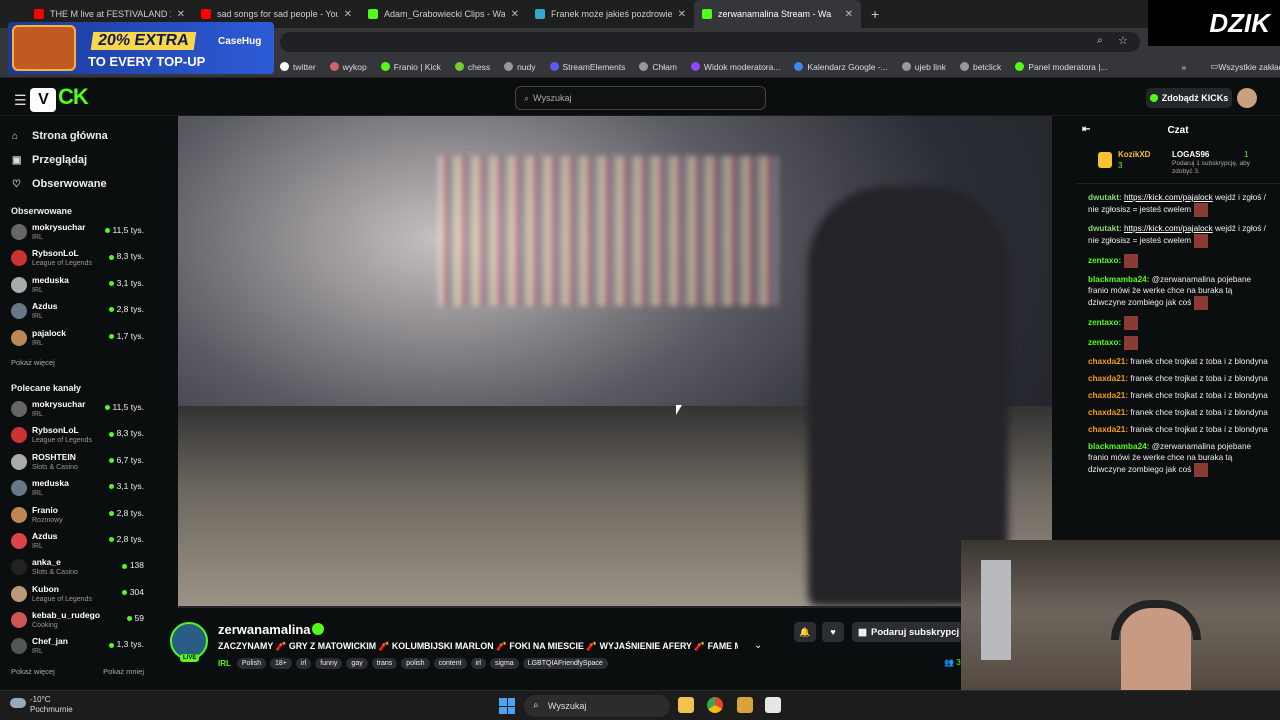 This screenshot has width=1280, height=720. Describe the element at coordinates (348, 67) in the screenshot. I see `bookmark-item: wykop` at that location.